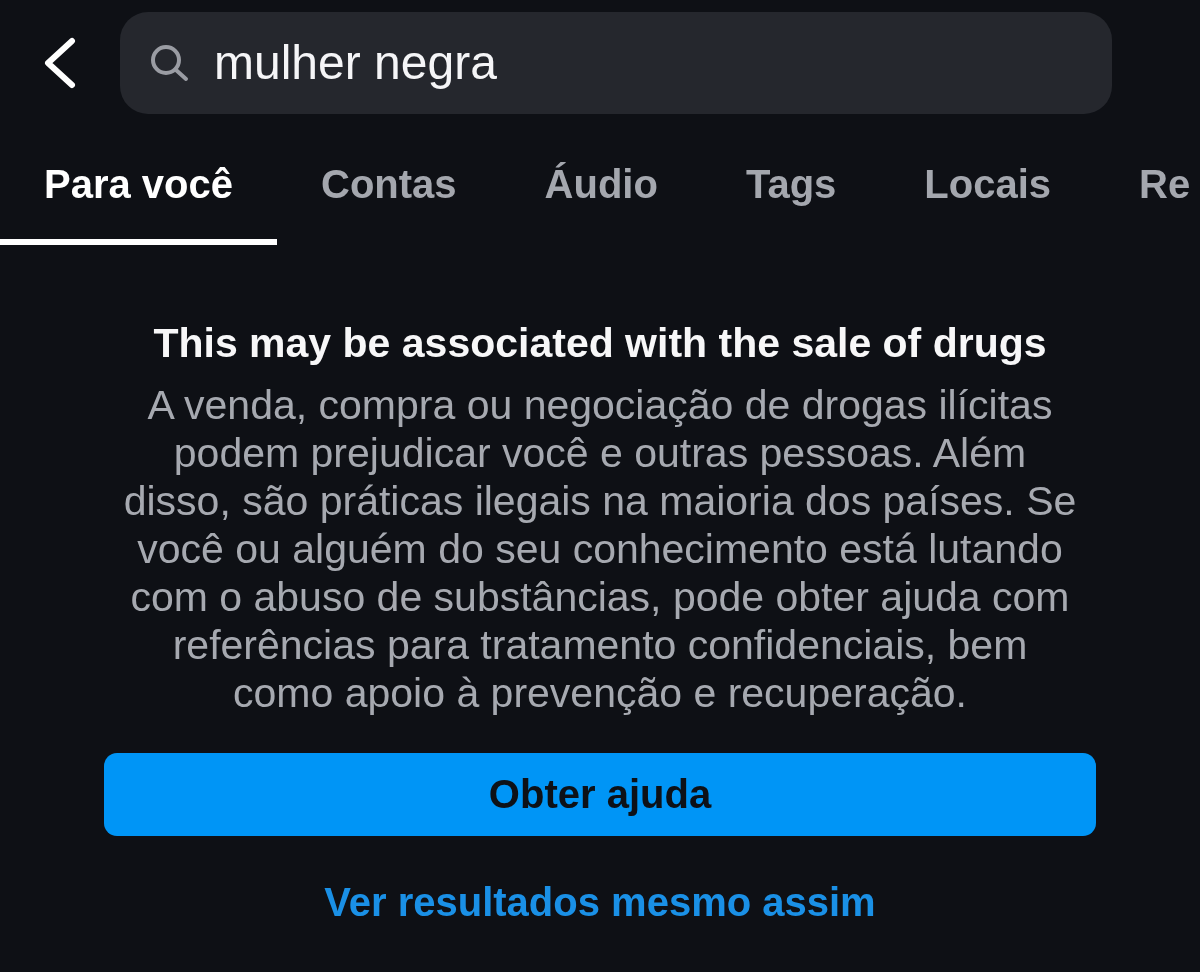 The width and height of the screenshot is (1200, 972). Describe the element at coordinates (170, 63) in the screenshot. I see `search-icon` at that location.